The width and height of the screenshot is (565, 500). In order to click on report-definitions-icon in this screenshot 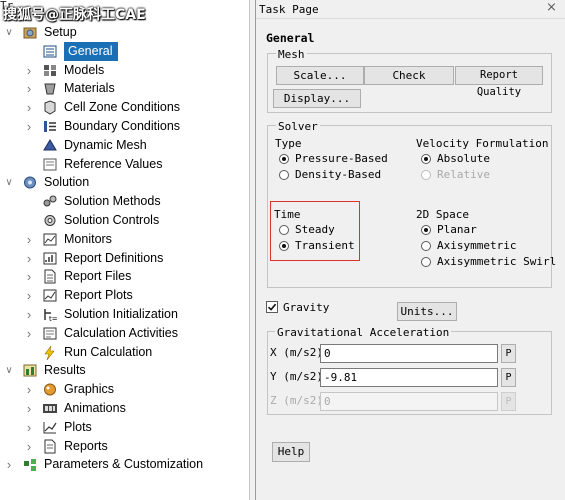, I will do `click(50, 258)`.